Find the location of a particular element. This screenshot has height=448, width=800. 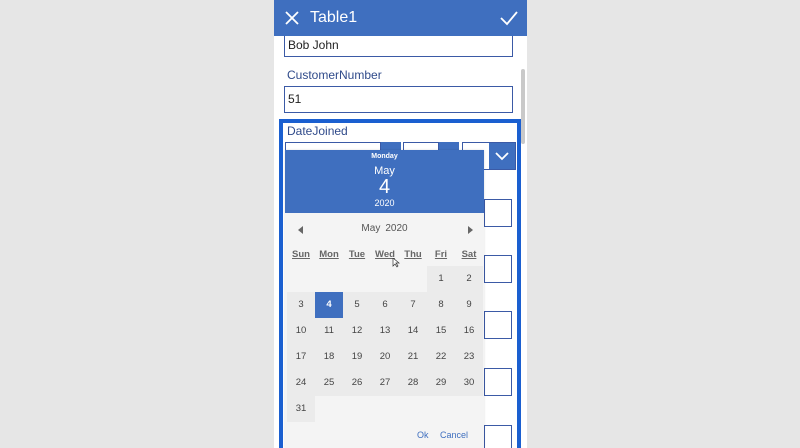

day-cell: 22 is located at coordinates (441, 357).